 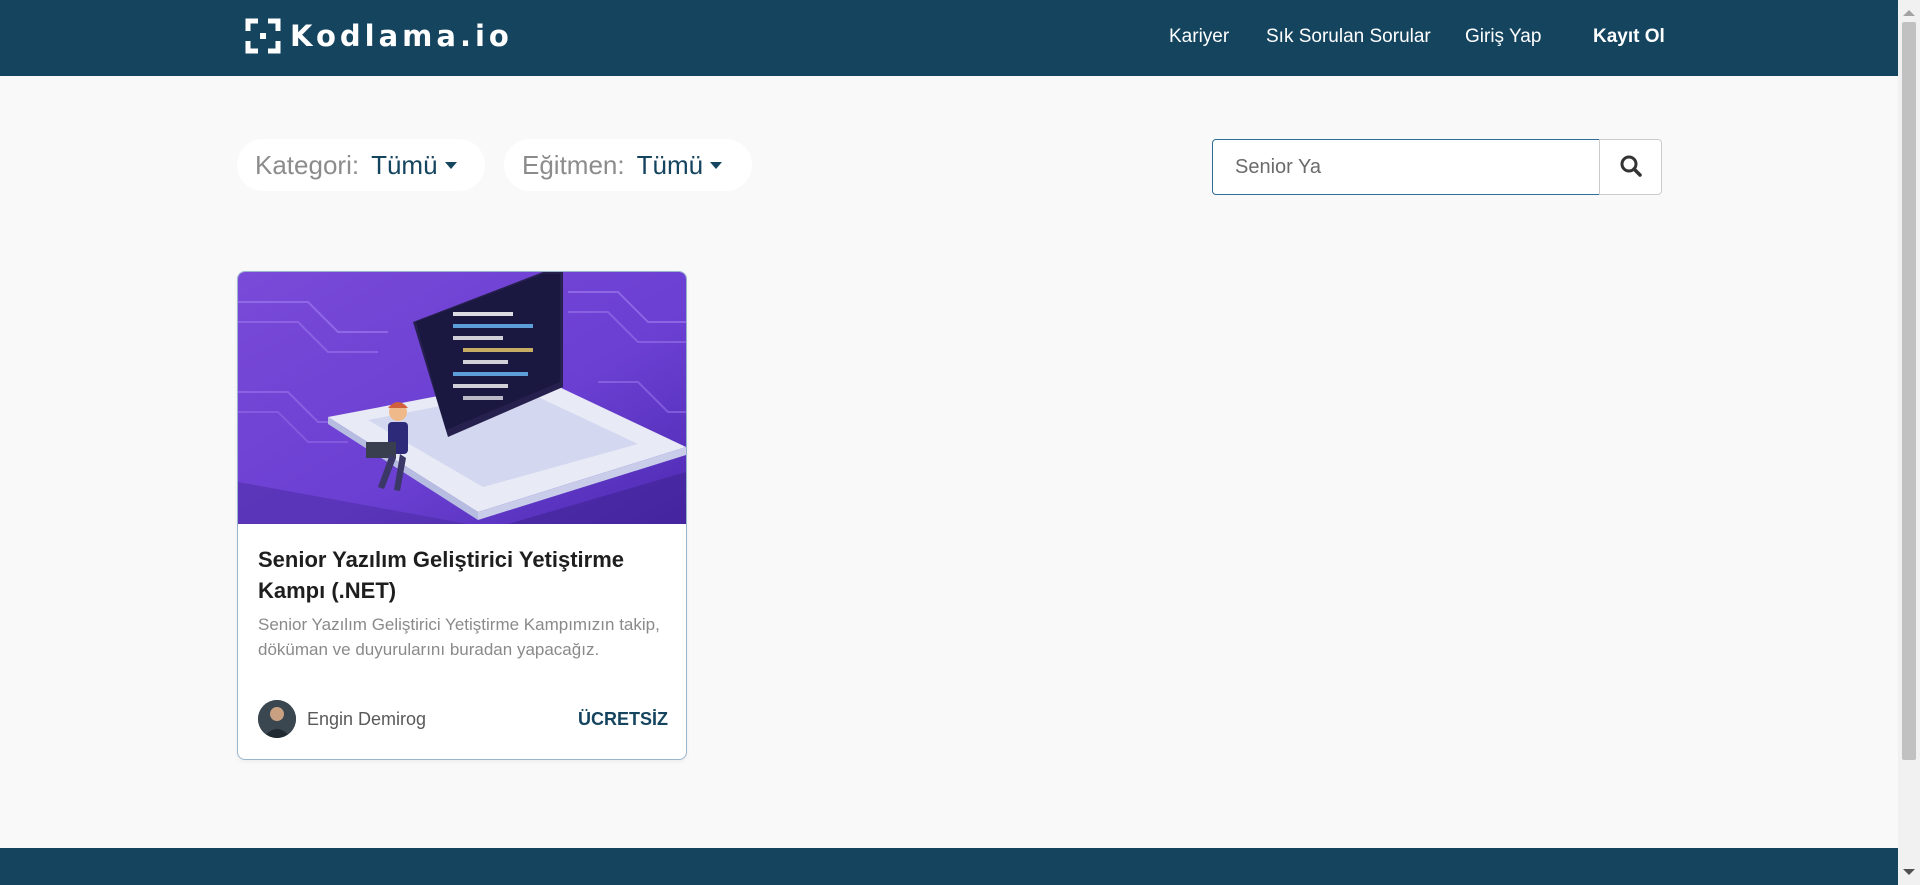 I want to click on category-filter: Kategori: Tümü, so click(x=361, y=165).